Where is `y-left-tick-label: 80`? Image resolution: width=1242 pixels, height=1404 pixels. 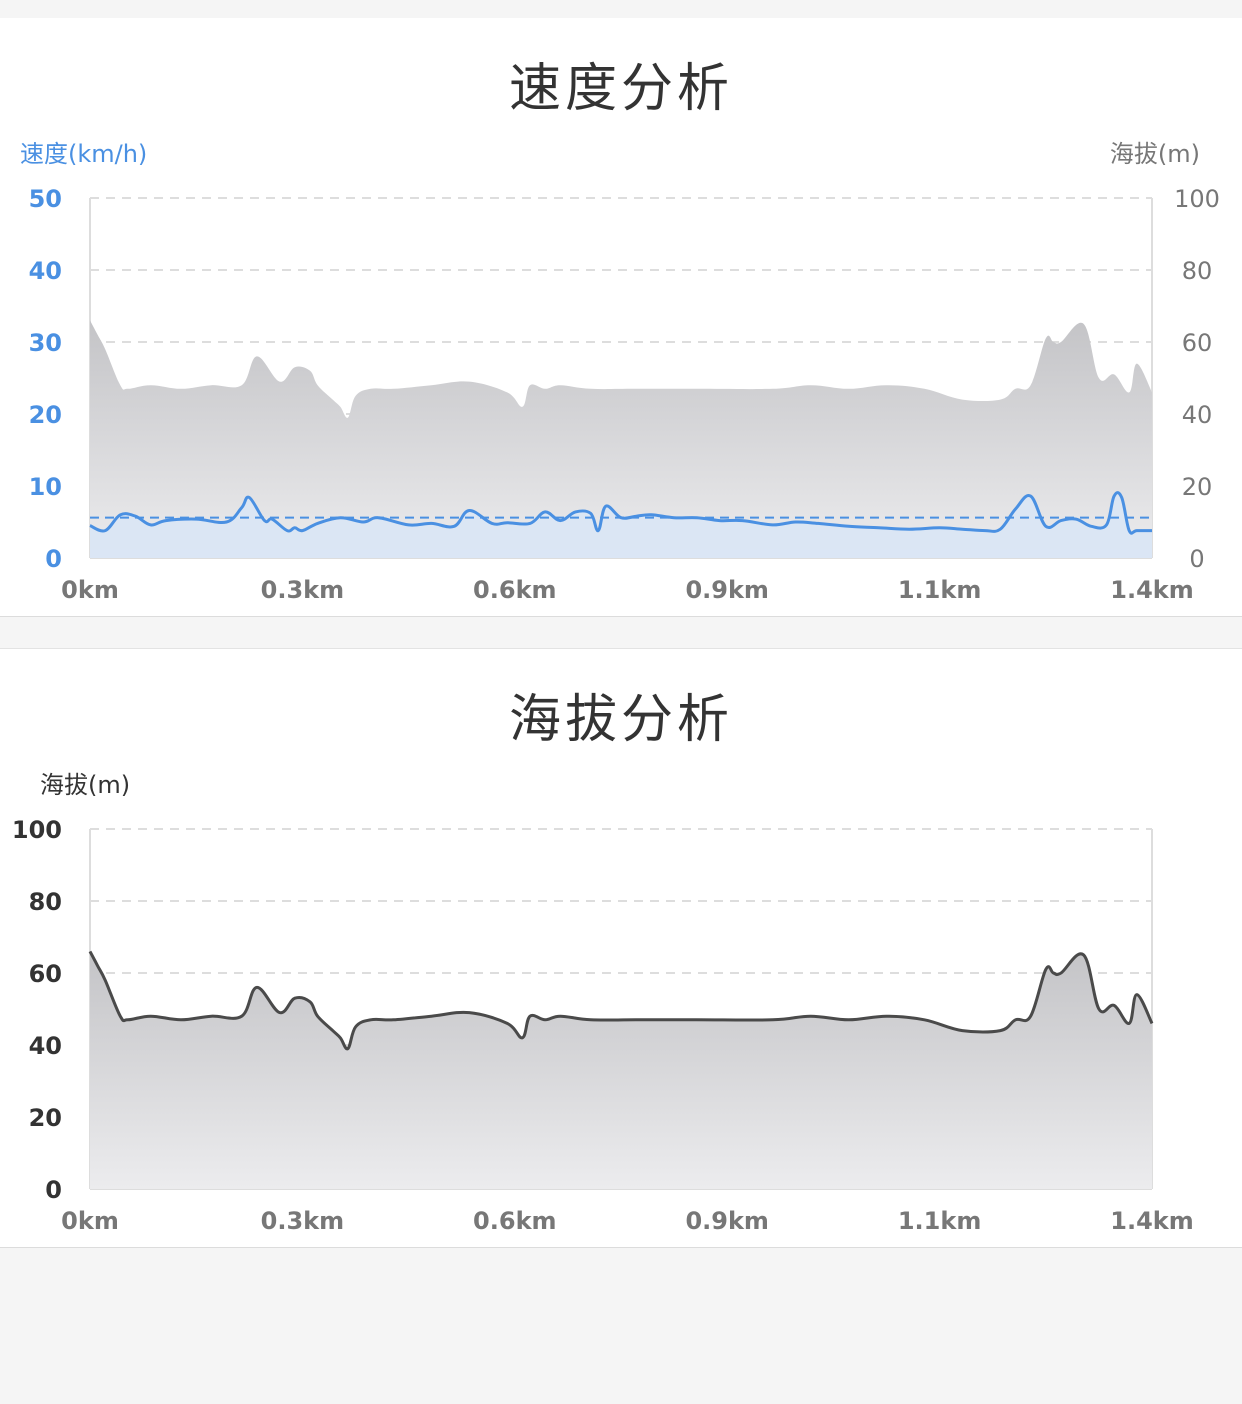 y-left-tick-label: 80 is located at coordinates (45, 902).